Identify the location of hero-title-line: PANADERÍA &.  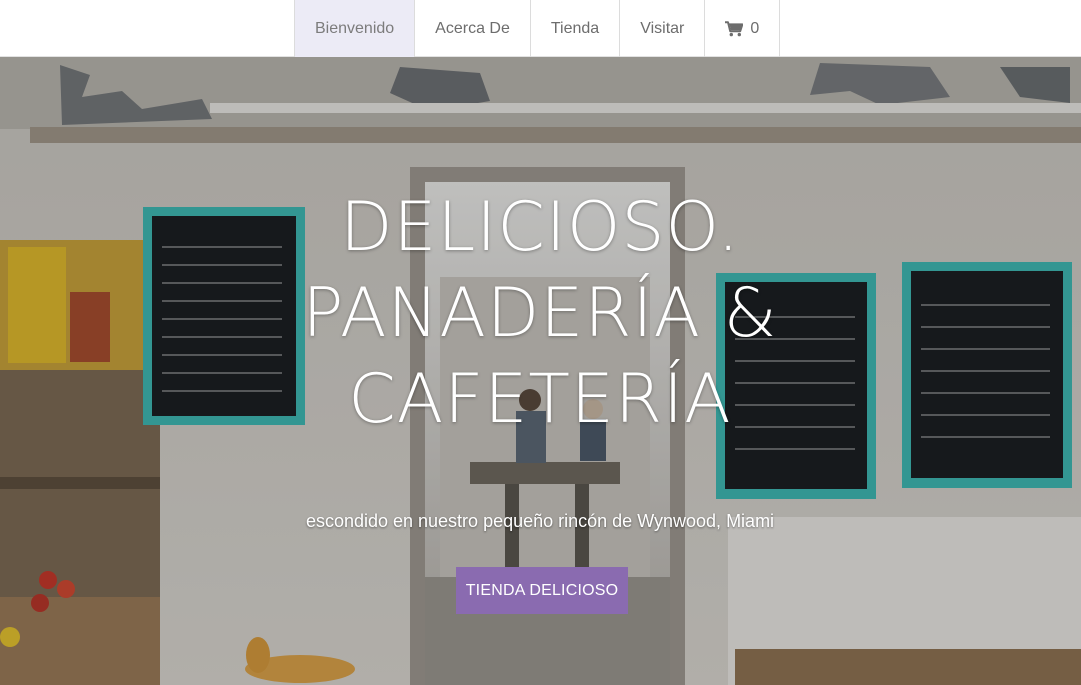
(540, 313).